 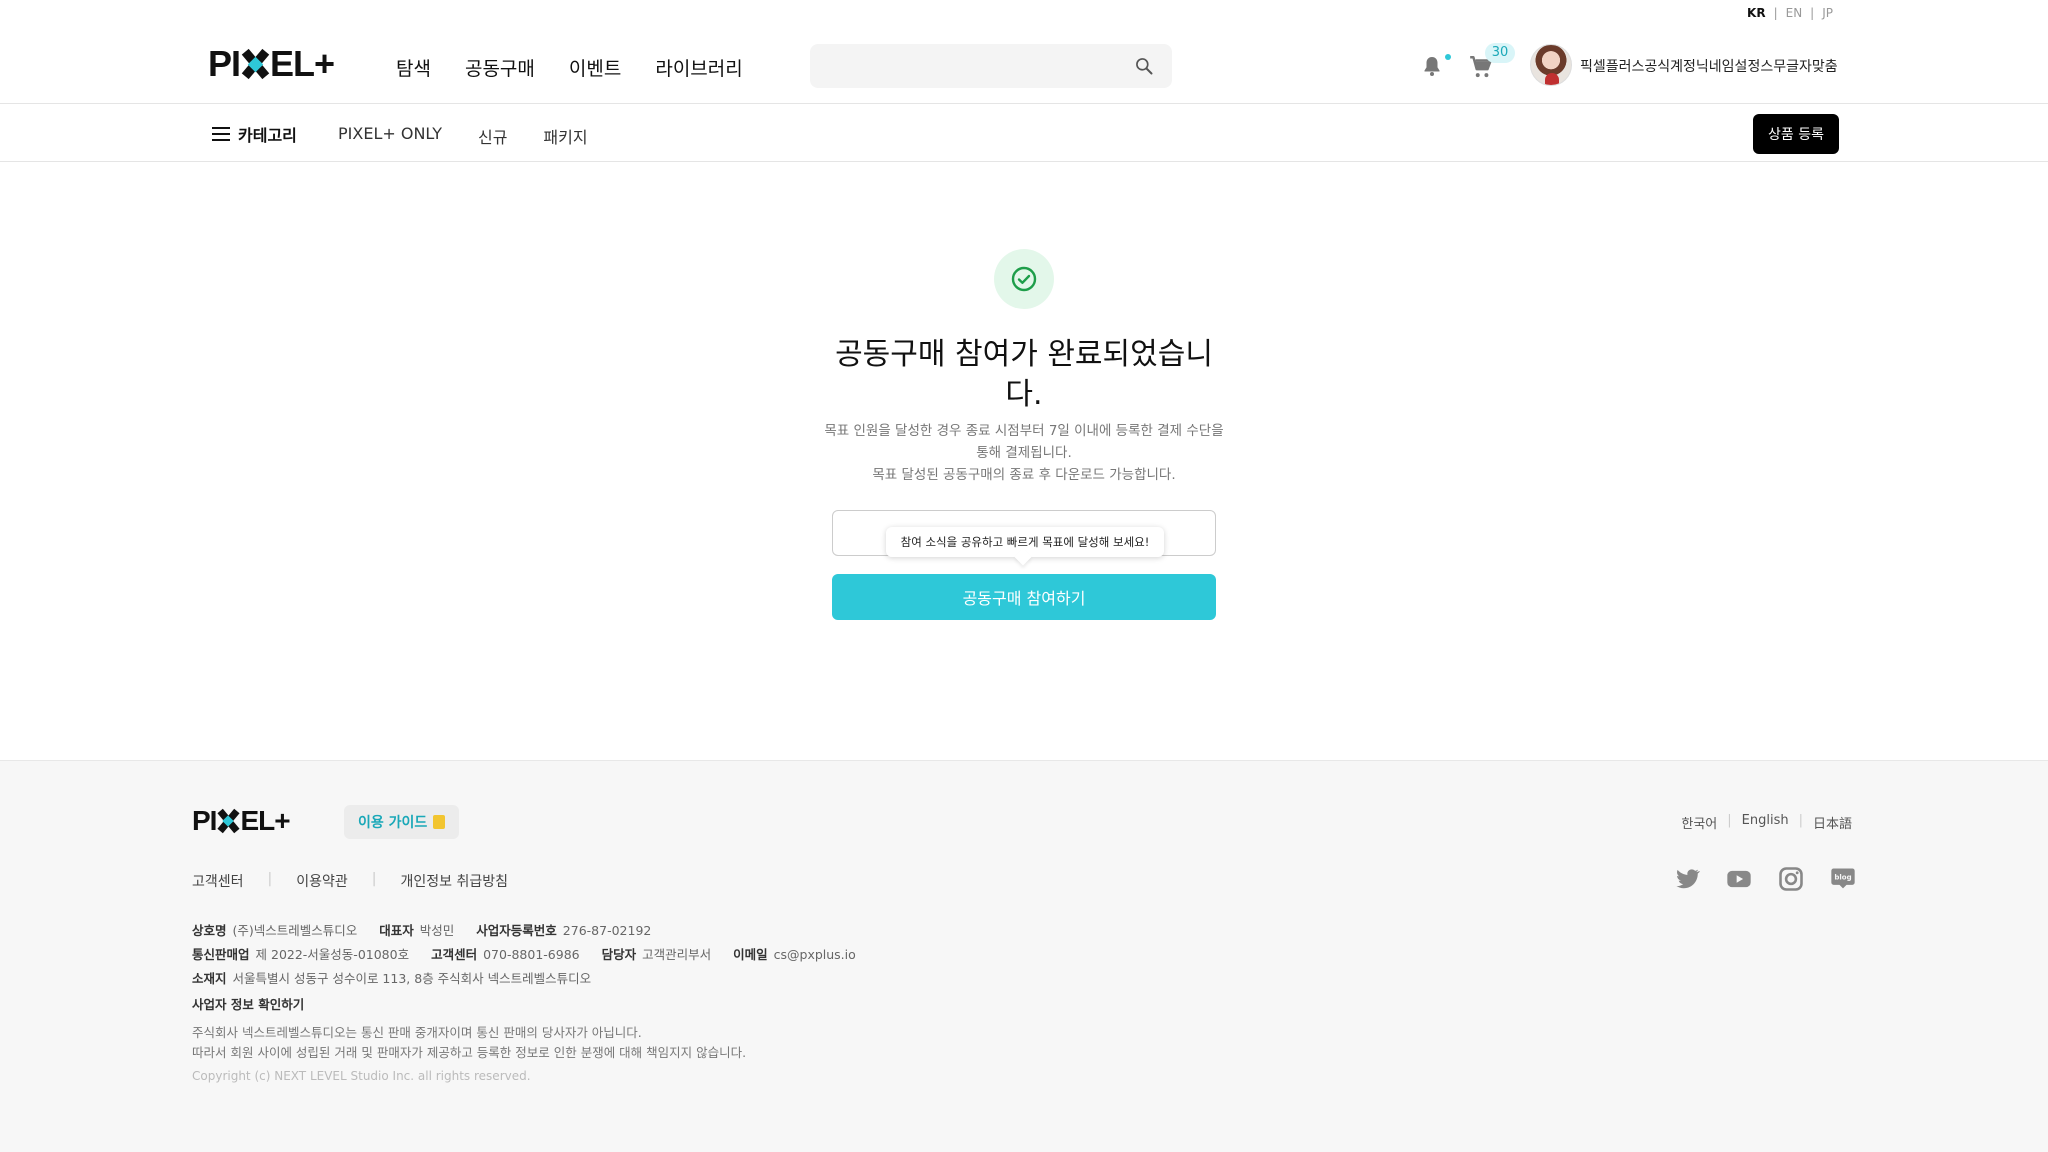 What do you see at coordinates (224, 63) in the screenshot?
I see `logo-text-left: PI` at bounding box center [224, 63].